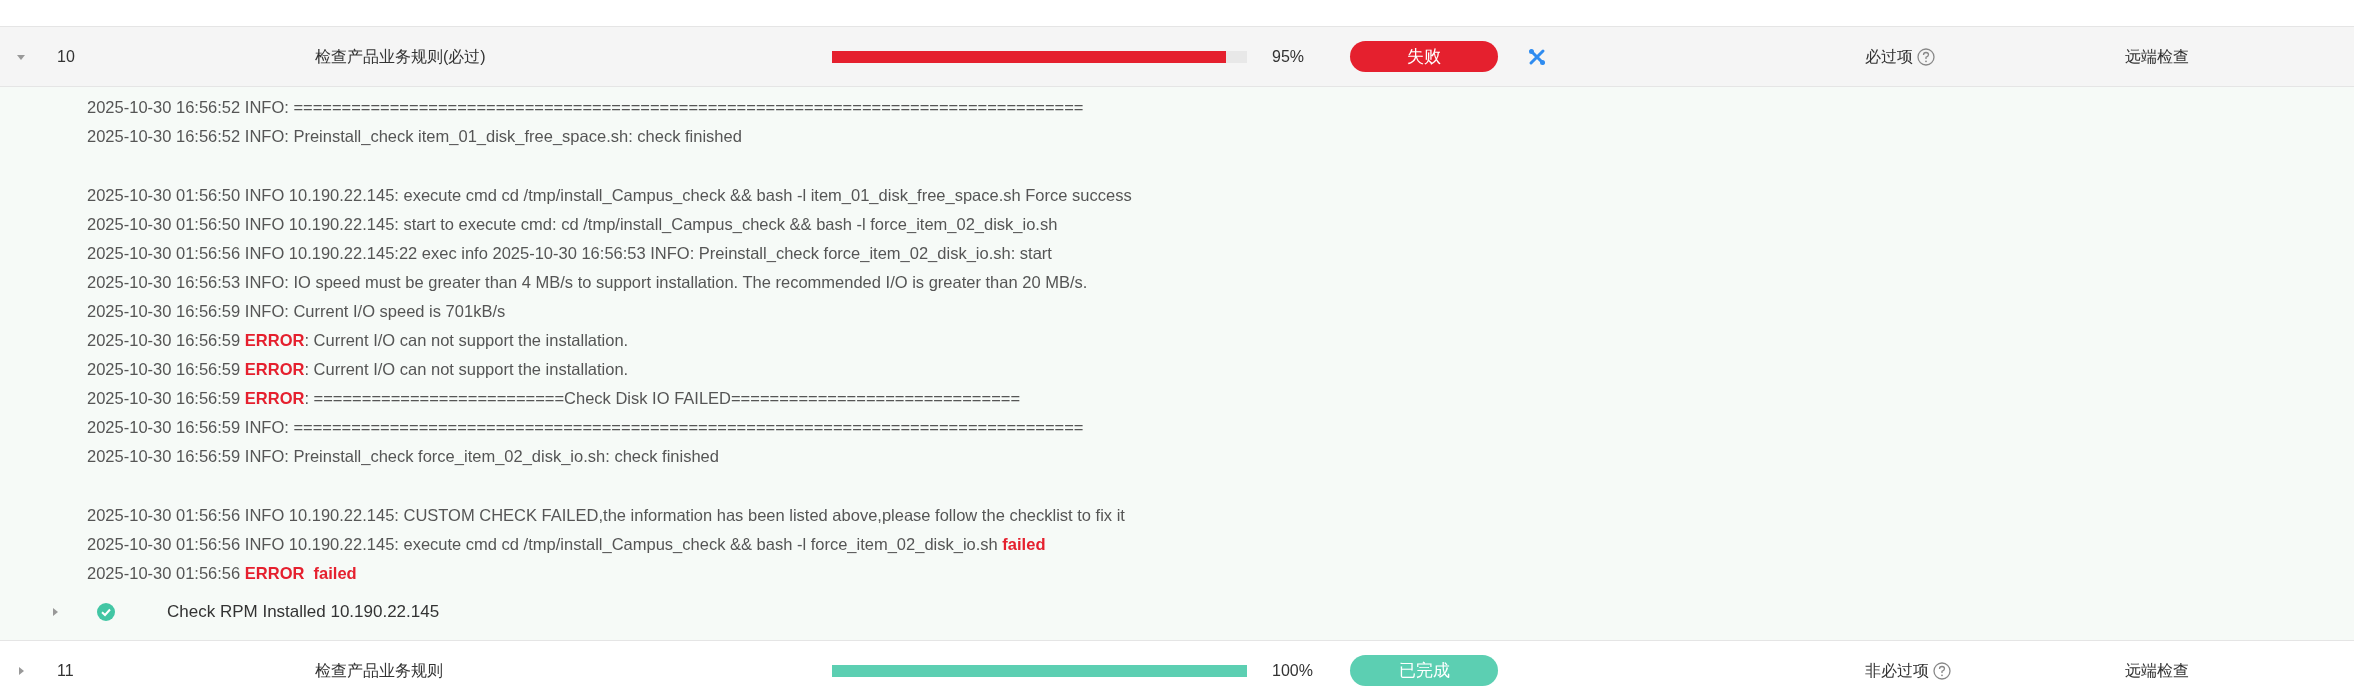 The width and height of the screenshot is (2354, 700). What do you see at coordinates (567, 544) in the screenshot?
I see `log-line: 2025-10-30 01:56:56 INFO 10.190.22.145: execute cmd cd /tmp/install_Campus_check && bash -l force_item_02_disk_io.sh failed` at bounding box center [567, 544].